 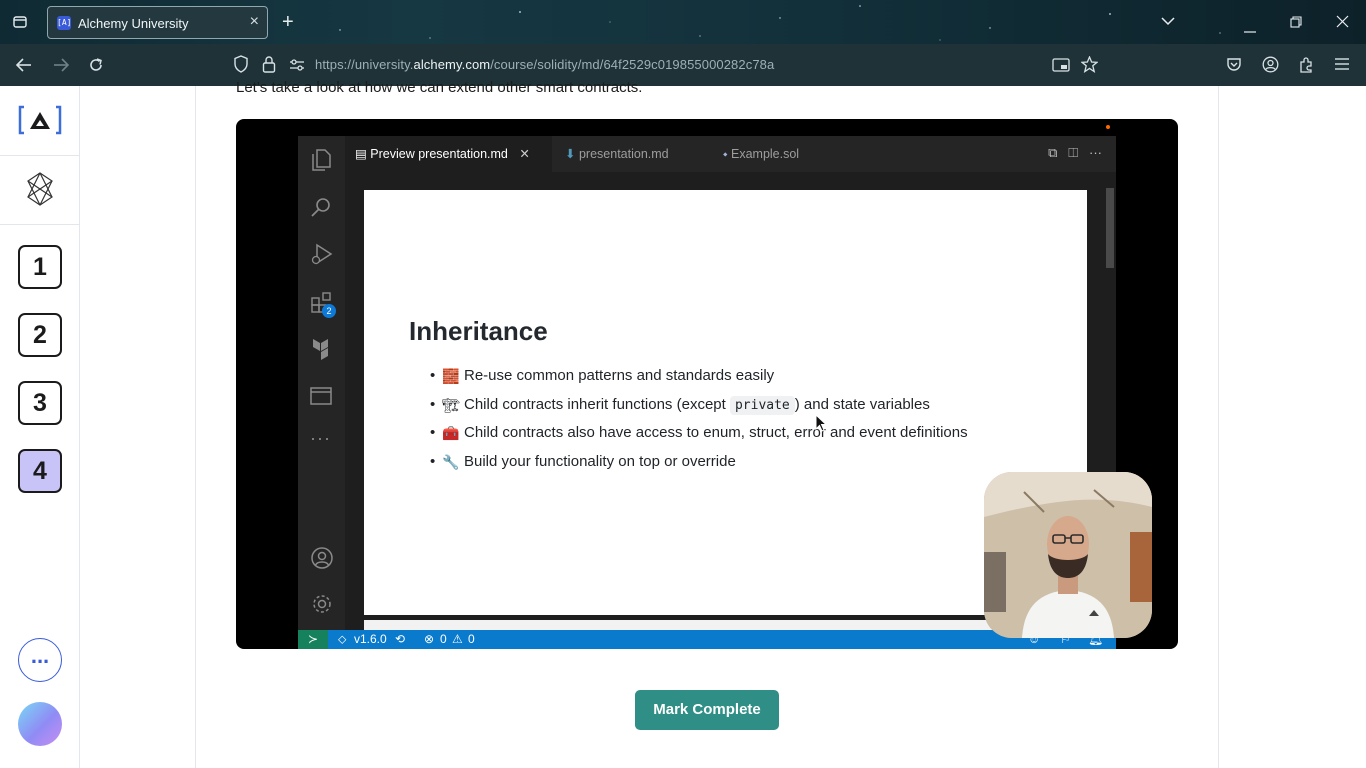 What do you see at coordinates (1306, 67) in the screenshot?
I see `extensions-icon` at bounding box center [1306, 67].